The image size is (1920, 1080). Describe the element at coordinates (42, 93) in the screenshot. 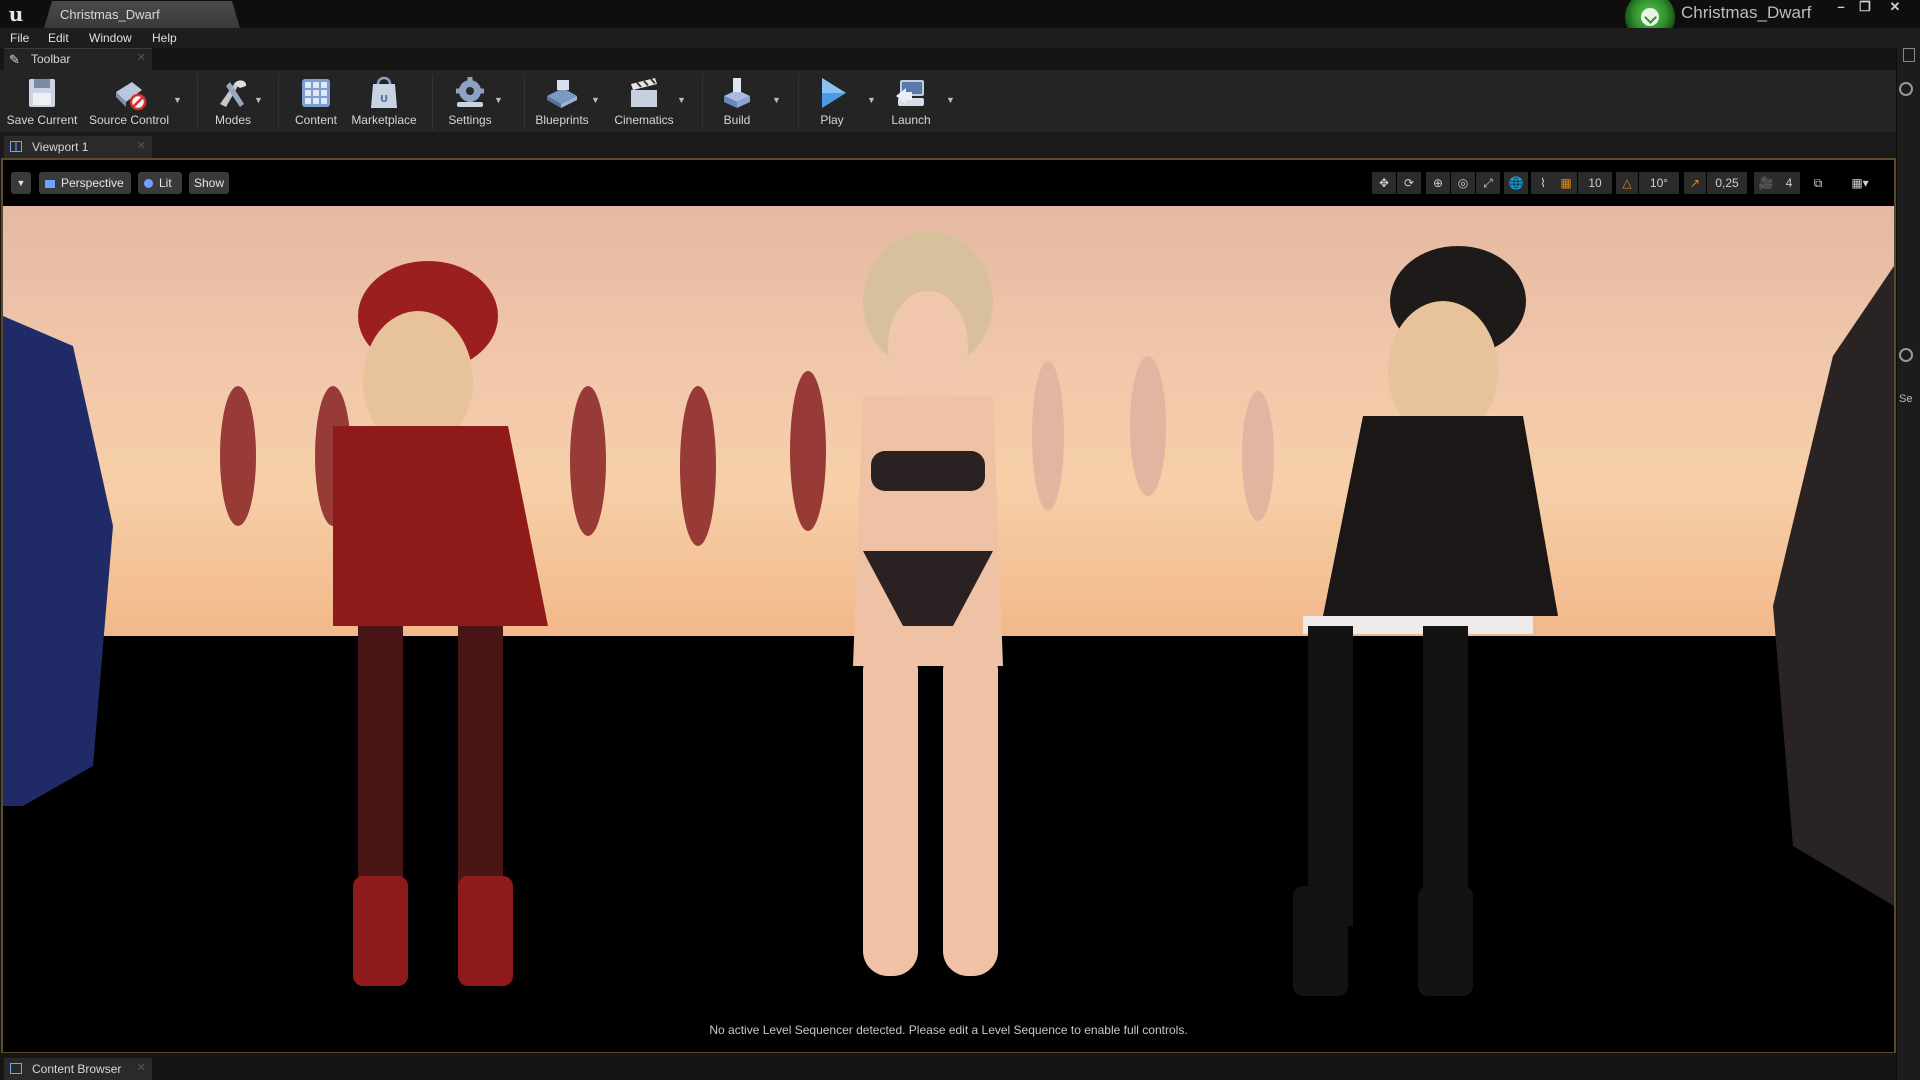

I see `save-icon` at that location.